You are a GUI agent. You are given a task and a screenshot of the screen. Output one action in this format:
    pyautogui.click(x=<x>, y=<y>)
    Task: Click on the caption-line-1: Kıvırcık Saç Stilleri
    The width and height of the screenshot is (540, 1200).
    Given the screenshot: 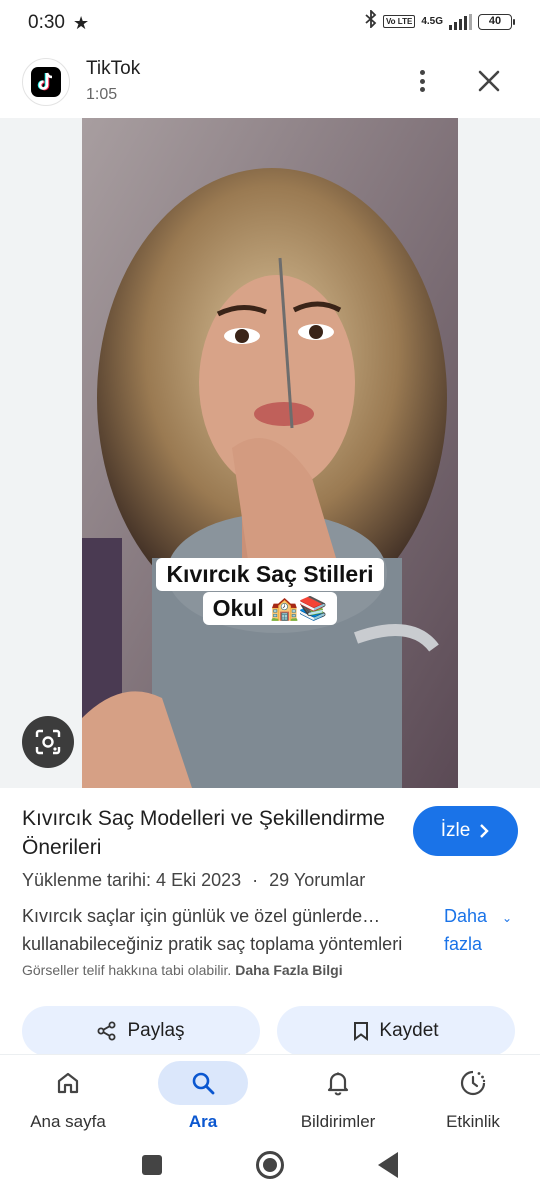 What is the action you would take?
    pyautogui.click(x=270, y=574)
    